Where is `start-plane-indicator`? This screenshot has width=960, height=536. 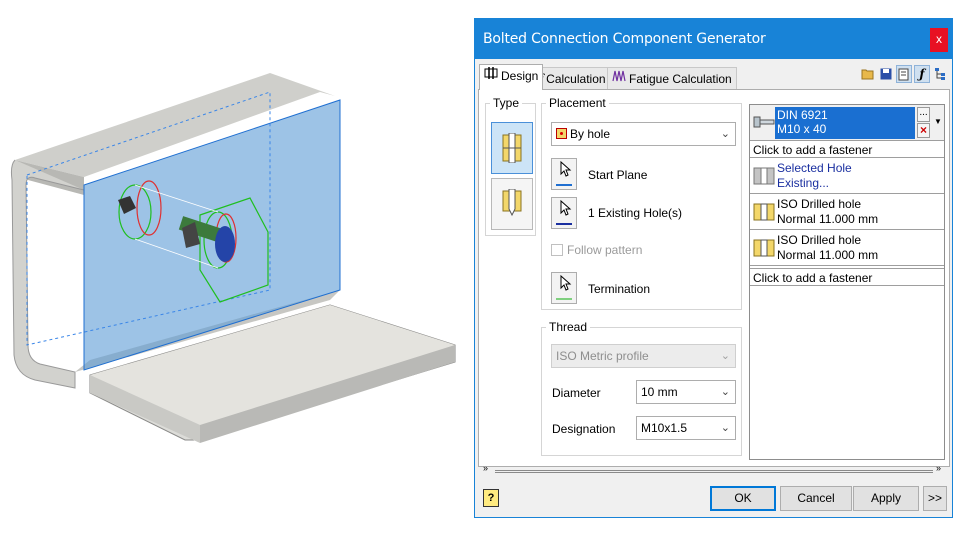
start-plane-indicator is located at coordinates (564, 185).